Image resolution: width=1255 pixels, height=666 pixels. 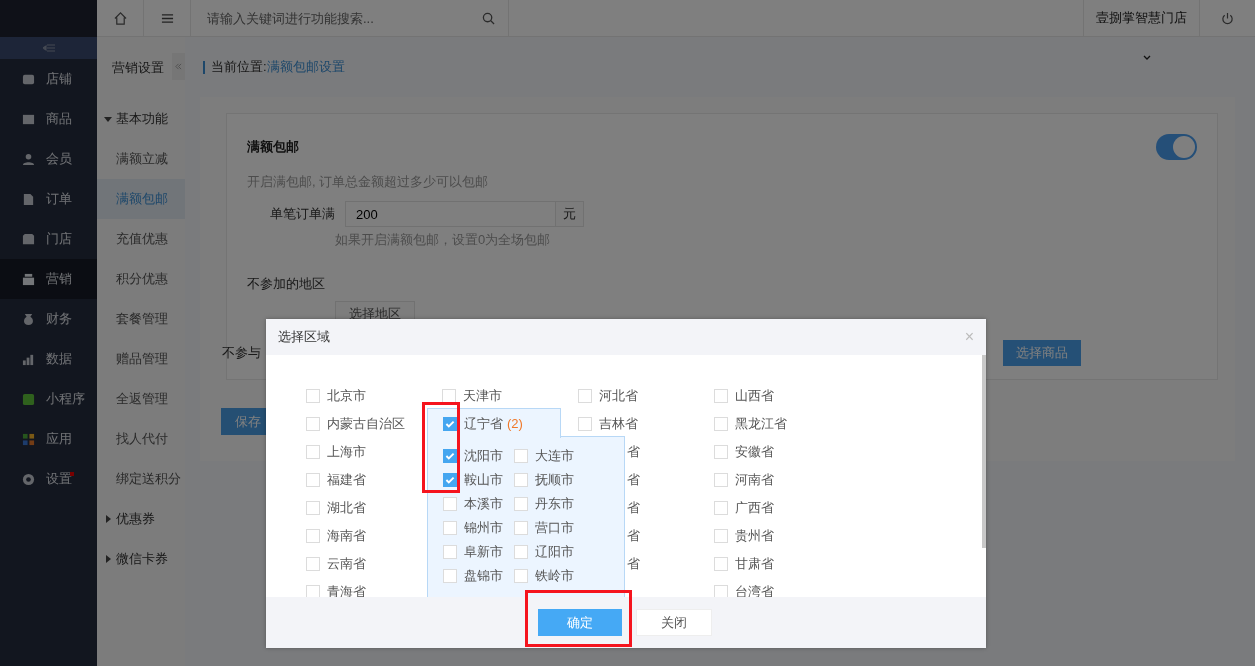 I want to click on region-label: 辽宁省, so click(x=483, y=423).